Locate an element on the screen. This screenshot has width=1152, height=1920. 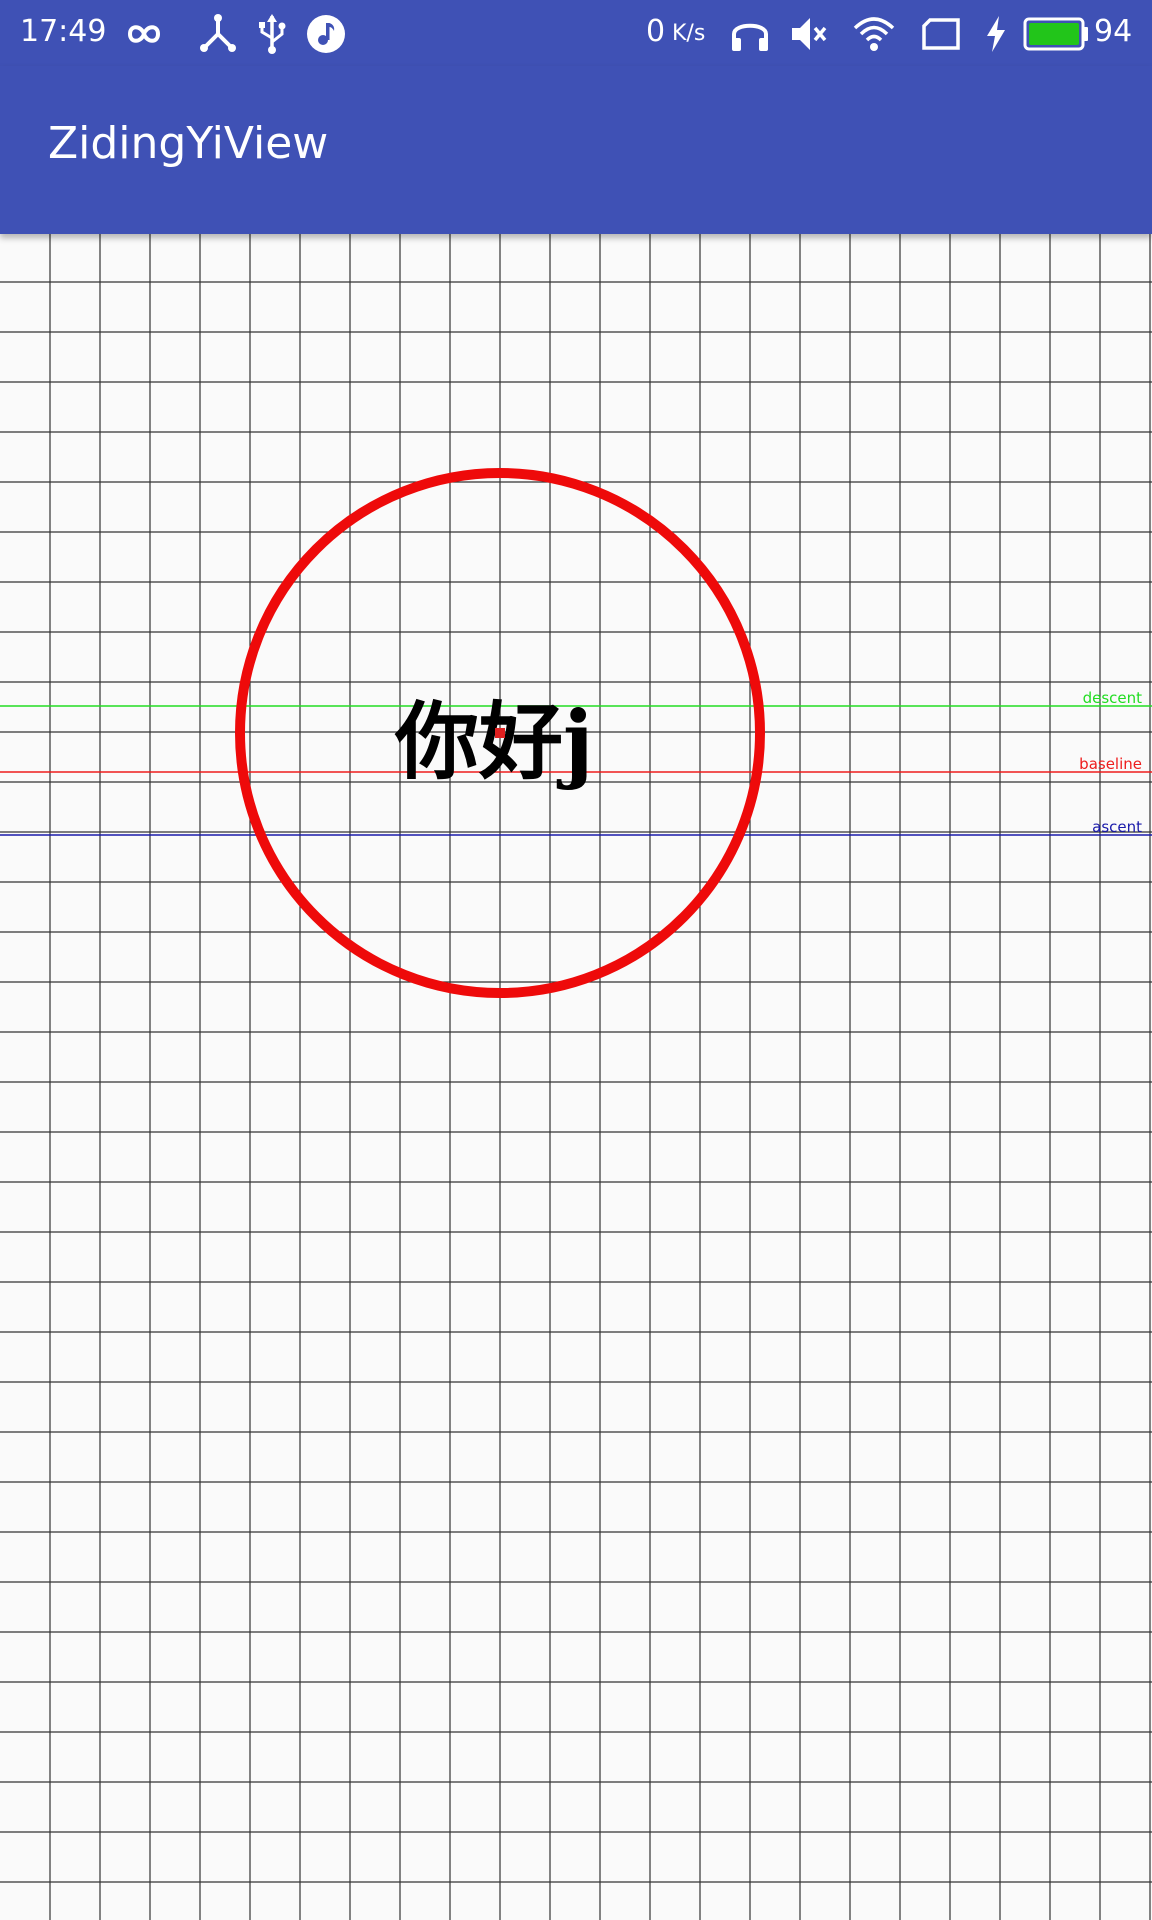
toolbar: ZidingYiView is located at coordinates (576, 150).